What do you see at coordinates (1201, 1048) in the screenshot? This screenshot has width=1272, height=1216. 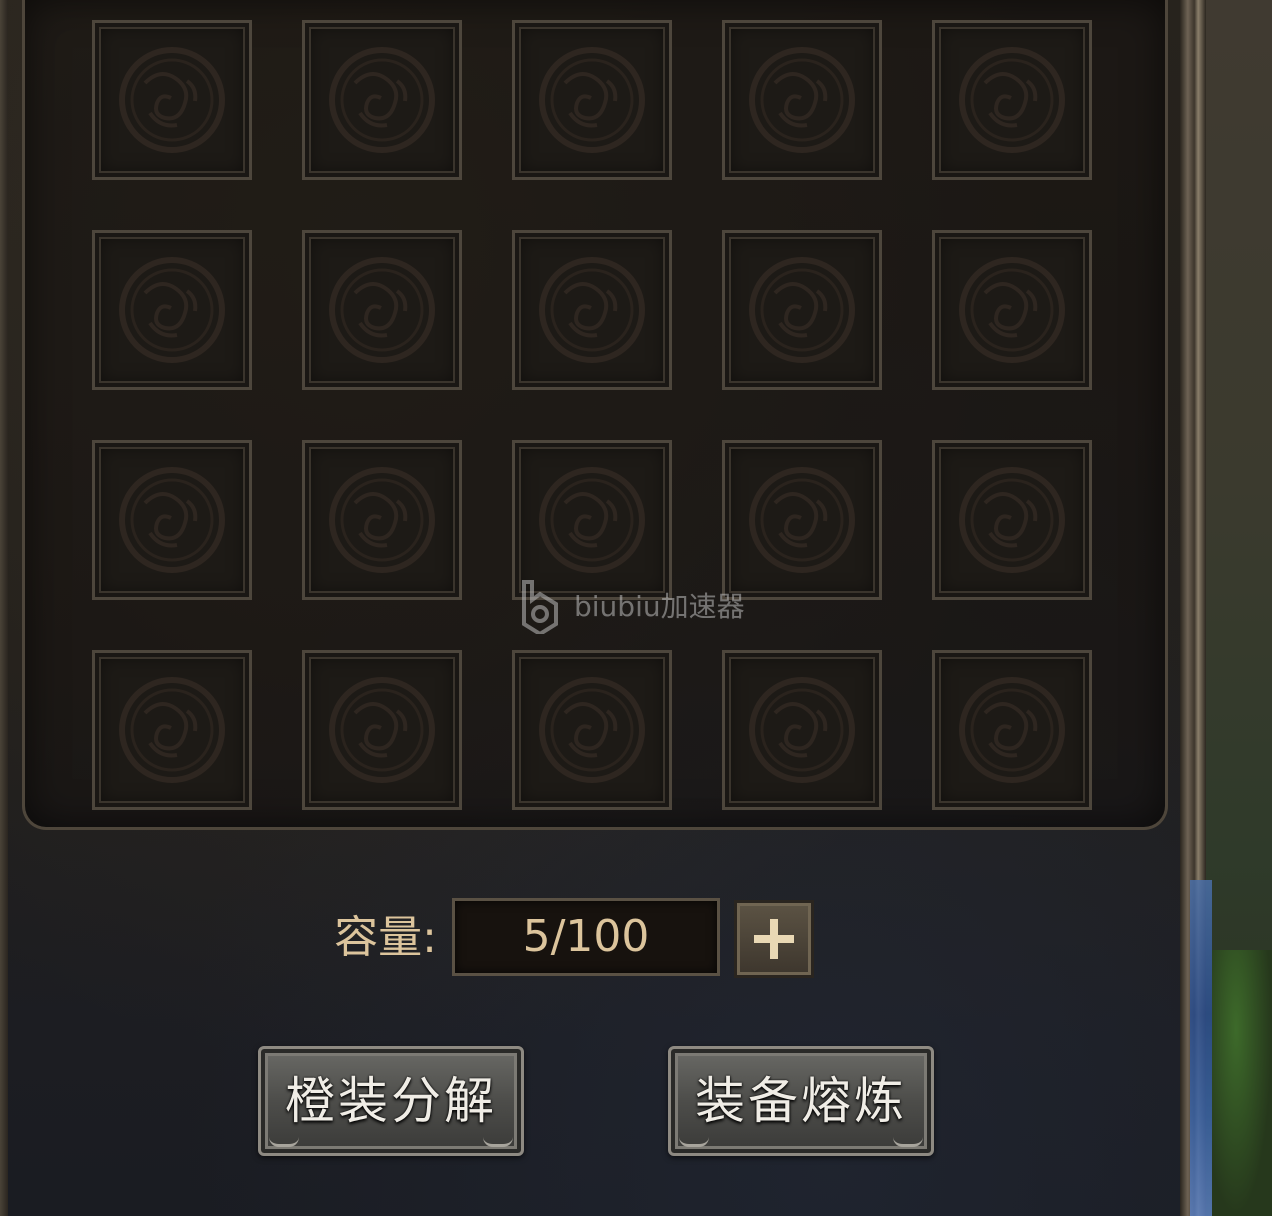 I see `game-world-water` at bounding box center [1201, 1048].